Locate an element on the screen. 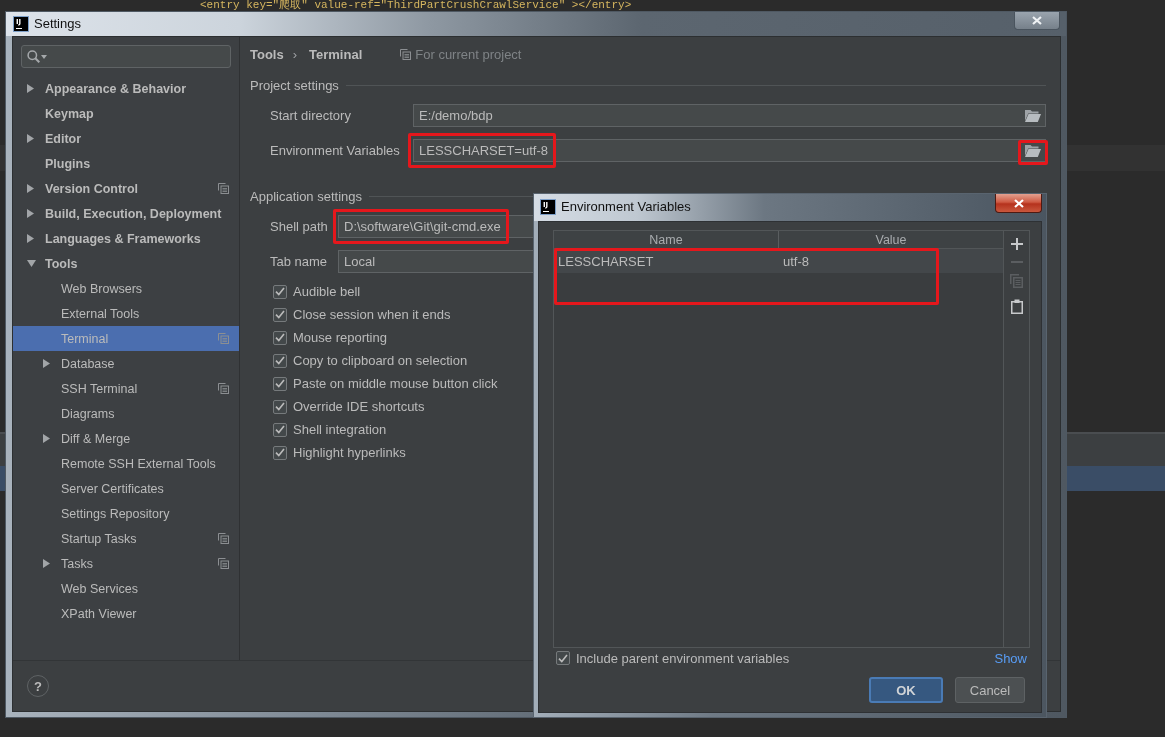 The height and width of the screenshot is (737, 1165). tree-item: Plugins is located at coordinates (126, 163).